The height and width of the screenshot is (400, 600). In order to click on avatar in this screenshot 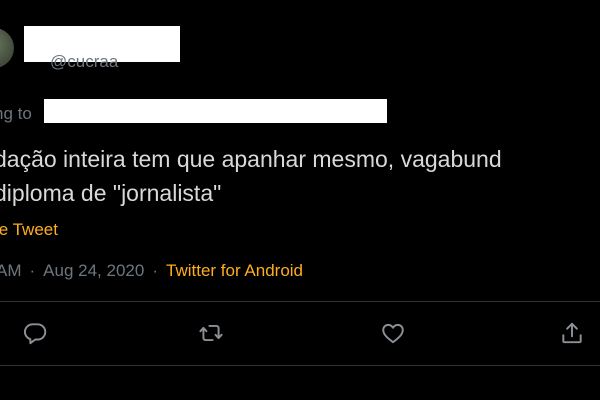, I will do `click(7, 48)`.